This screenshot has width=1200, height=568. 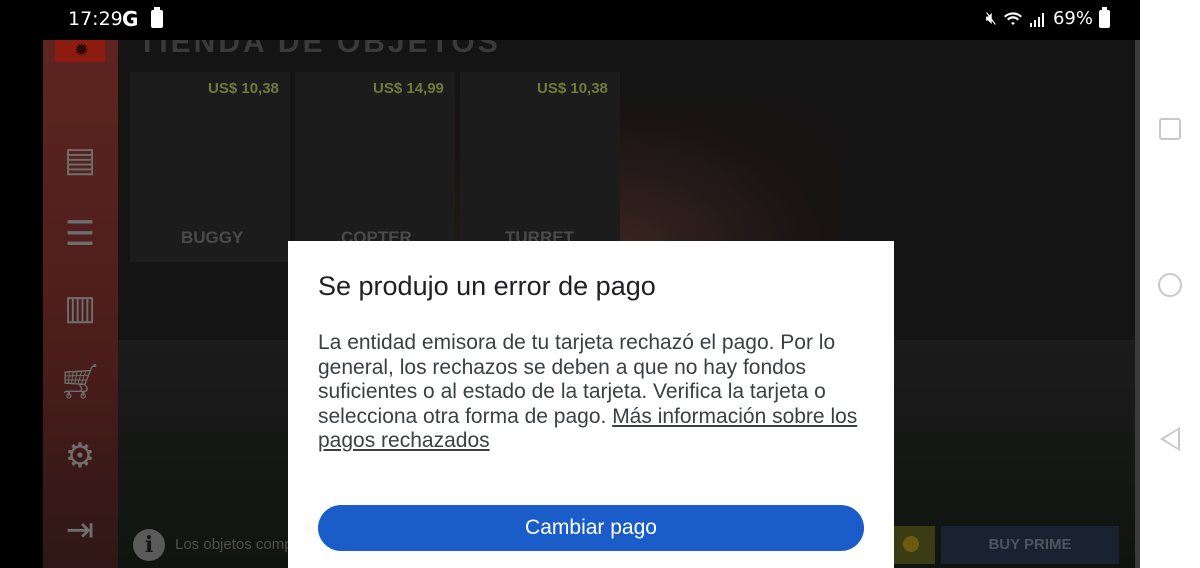 I want to click on item-name: BUGGY, so click(x=212, y=237).